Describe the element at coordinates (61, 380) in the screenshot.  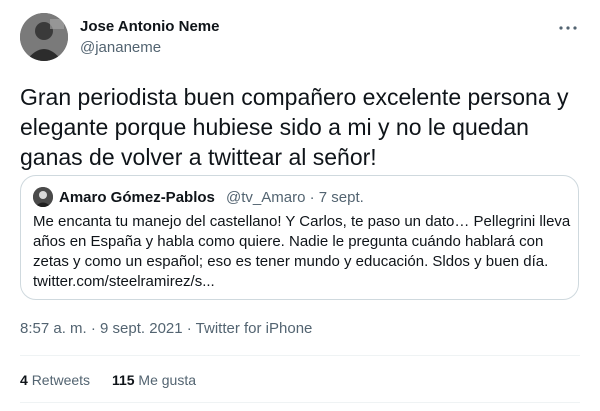
I see `retweets-label: Retweets` at that location.